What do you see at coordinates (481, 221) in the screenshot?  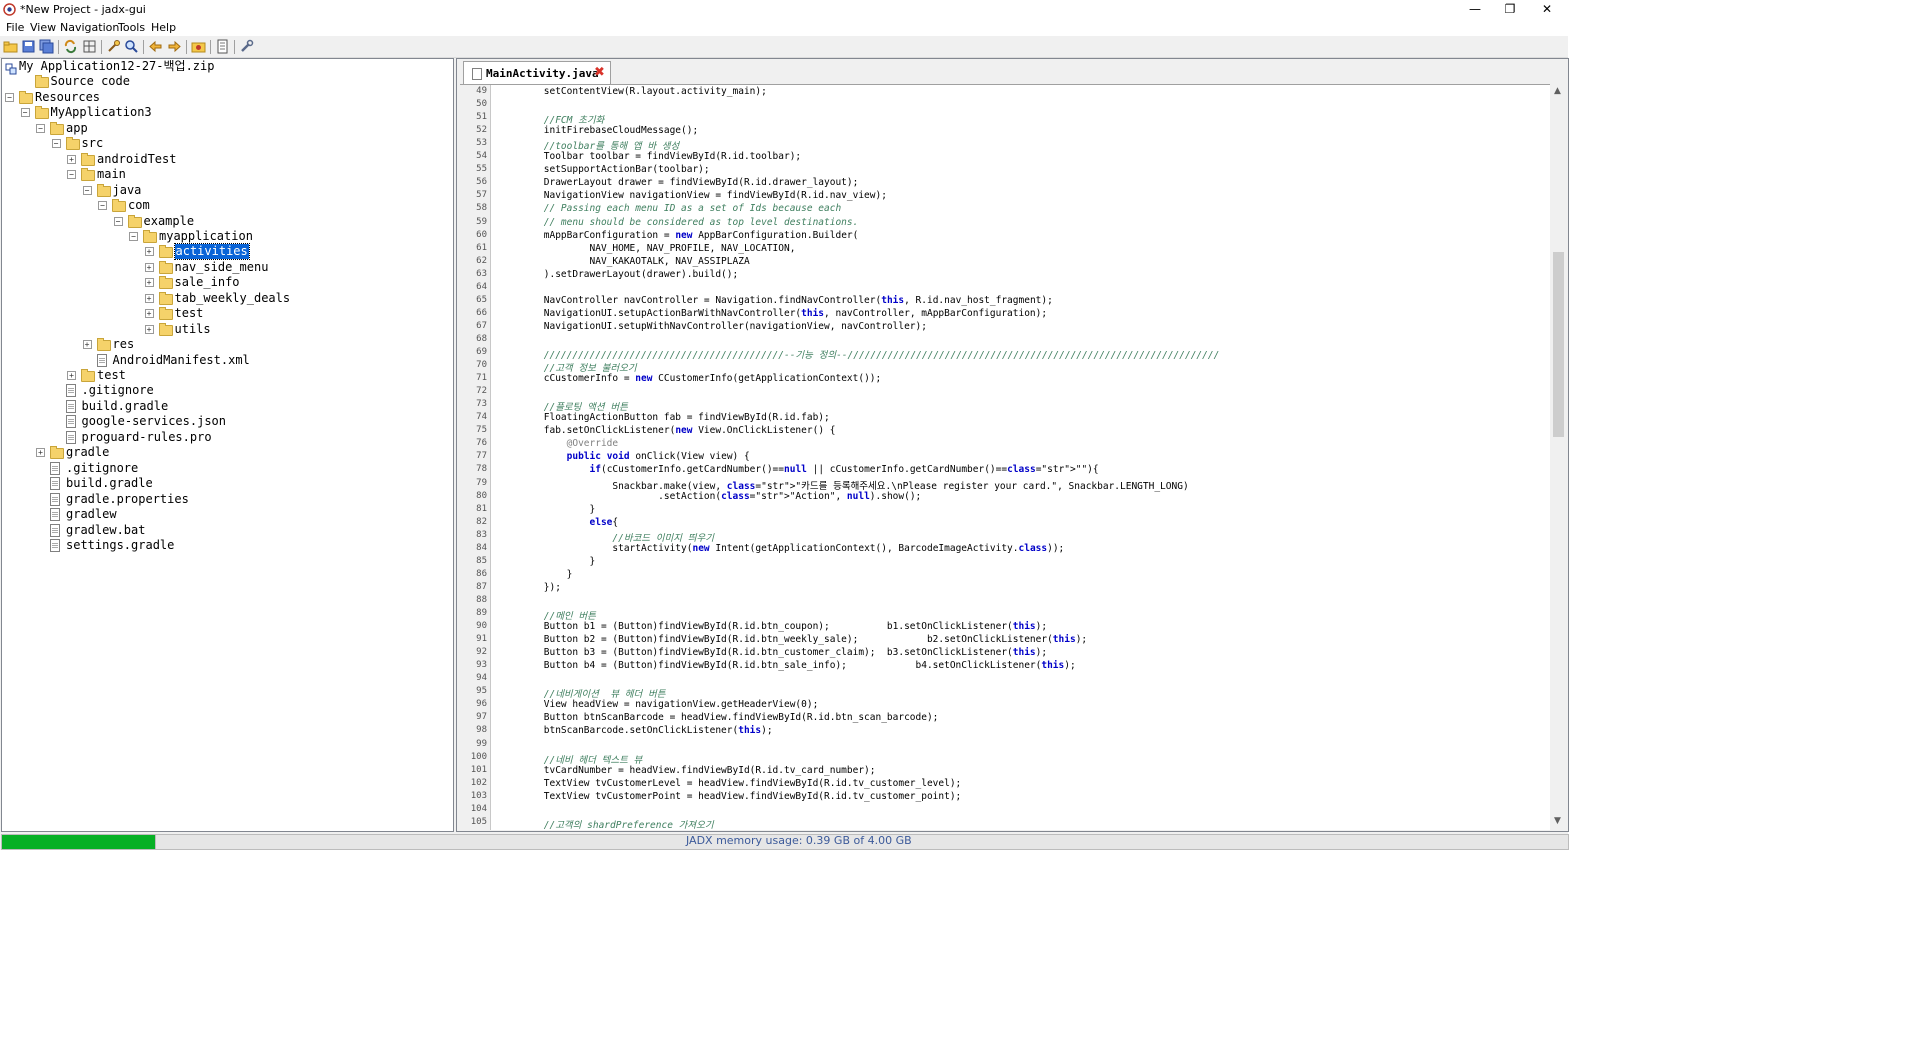 I see `line-number: 59` at bounding box center [481, 221].